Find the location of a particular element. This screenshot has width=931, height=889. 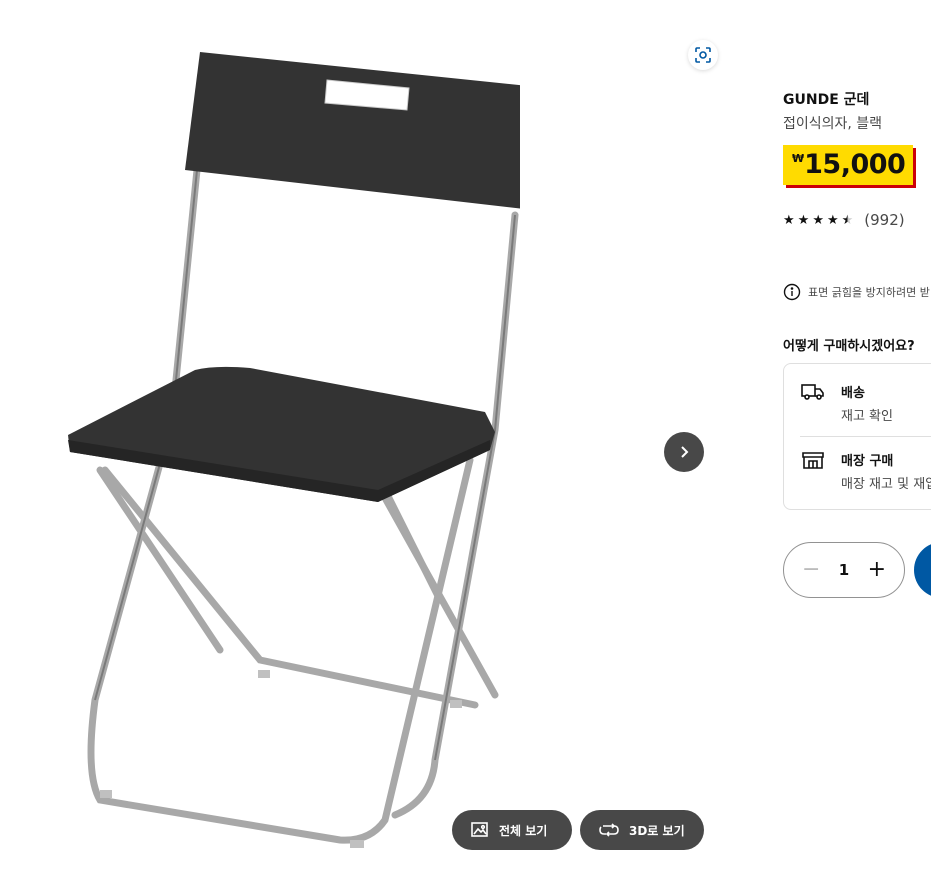

store-icon is located at coordinates (813, 460).